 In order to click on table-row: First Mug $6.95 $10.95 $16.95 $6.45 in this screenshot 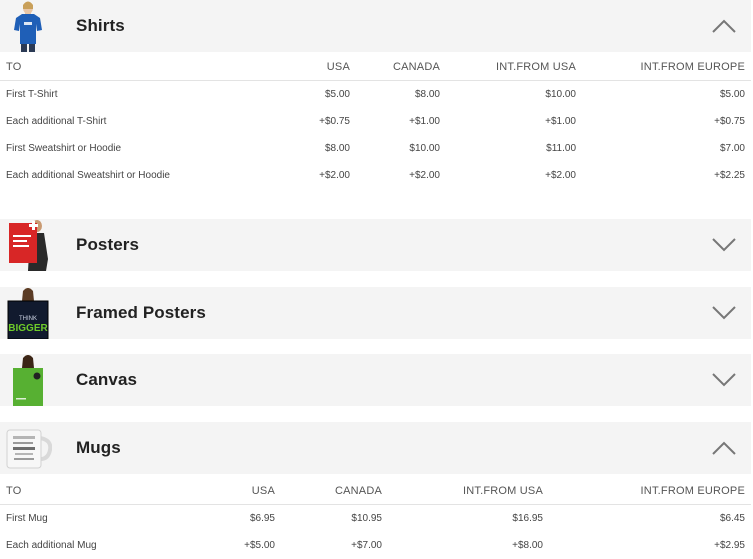, I will do `click(375, 519)`.